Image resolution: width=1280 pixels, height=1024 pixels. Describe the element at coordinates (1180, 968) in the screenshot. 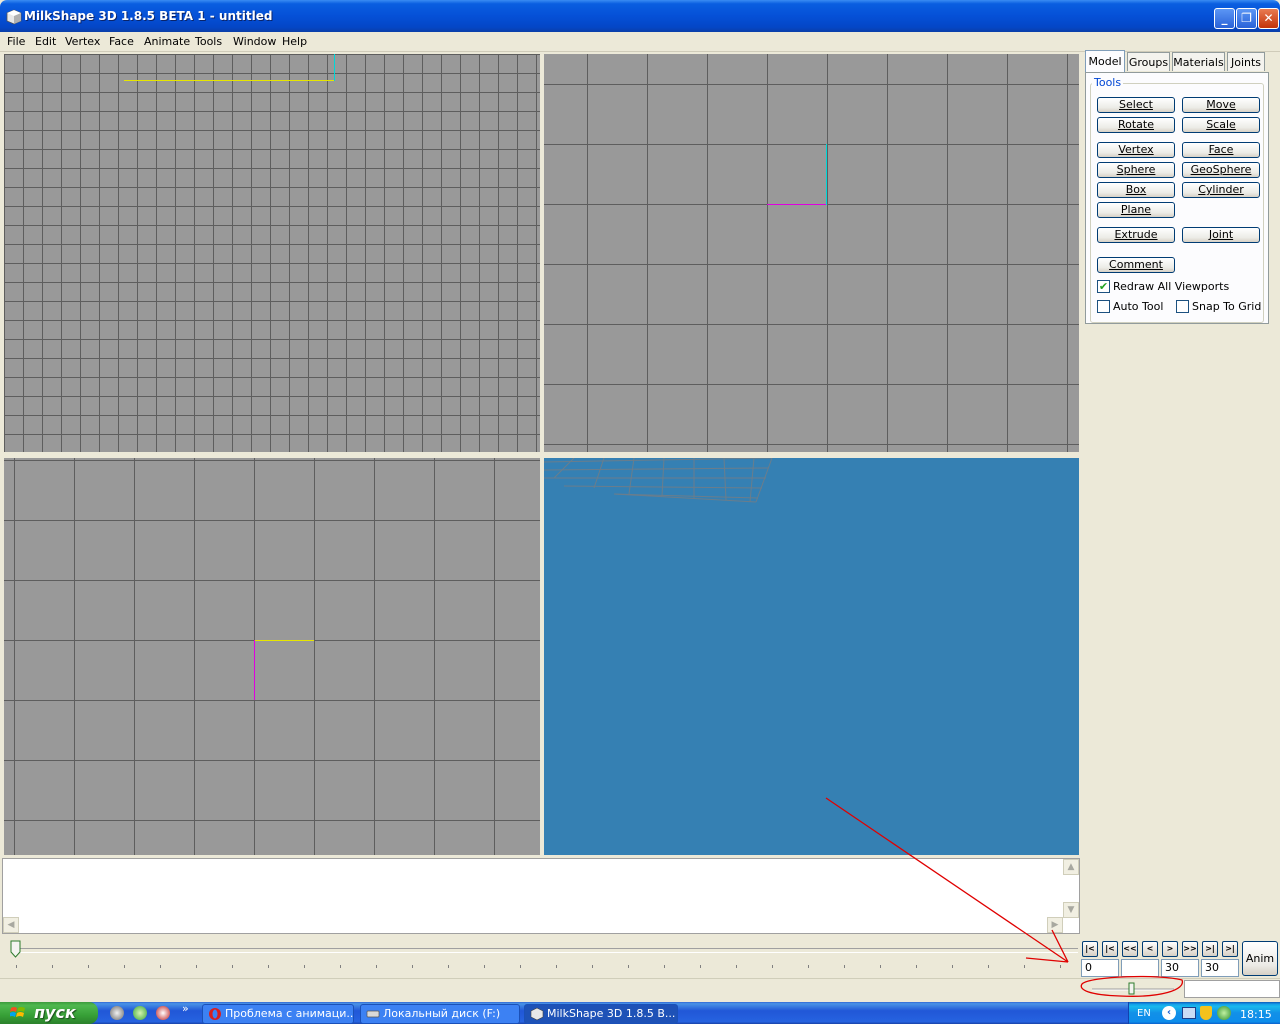

I see `frame-count-field: 30` at that location.